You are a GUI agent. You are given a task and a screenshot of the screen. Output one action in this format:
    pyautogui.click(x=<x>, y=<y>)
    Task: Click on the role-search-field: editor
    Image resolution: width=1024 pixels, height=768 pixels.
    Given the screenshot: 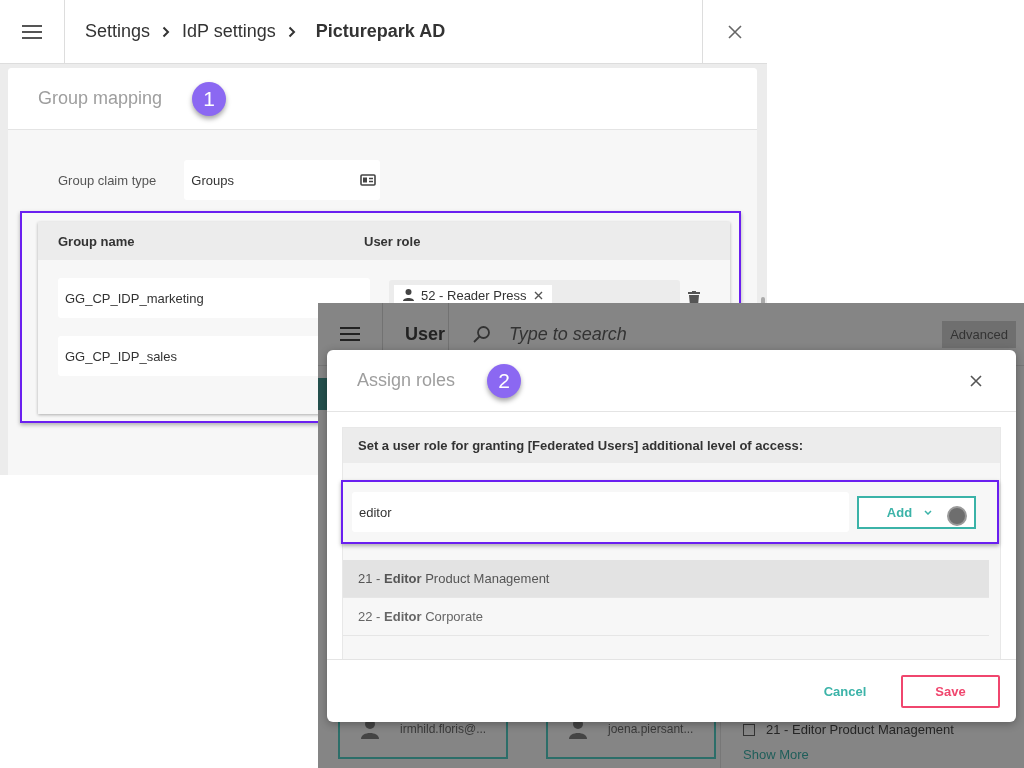 What is the action you would take?
    pyautogui.click(x=600, y=512)
    